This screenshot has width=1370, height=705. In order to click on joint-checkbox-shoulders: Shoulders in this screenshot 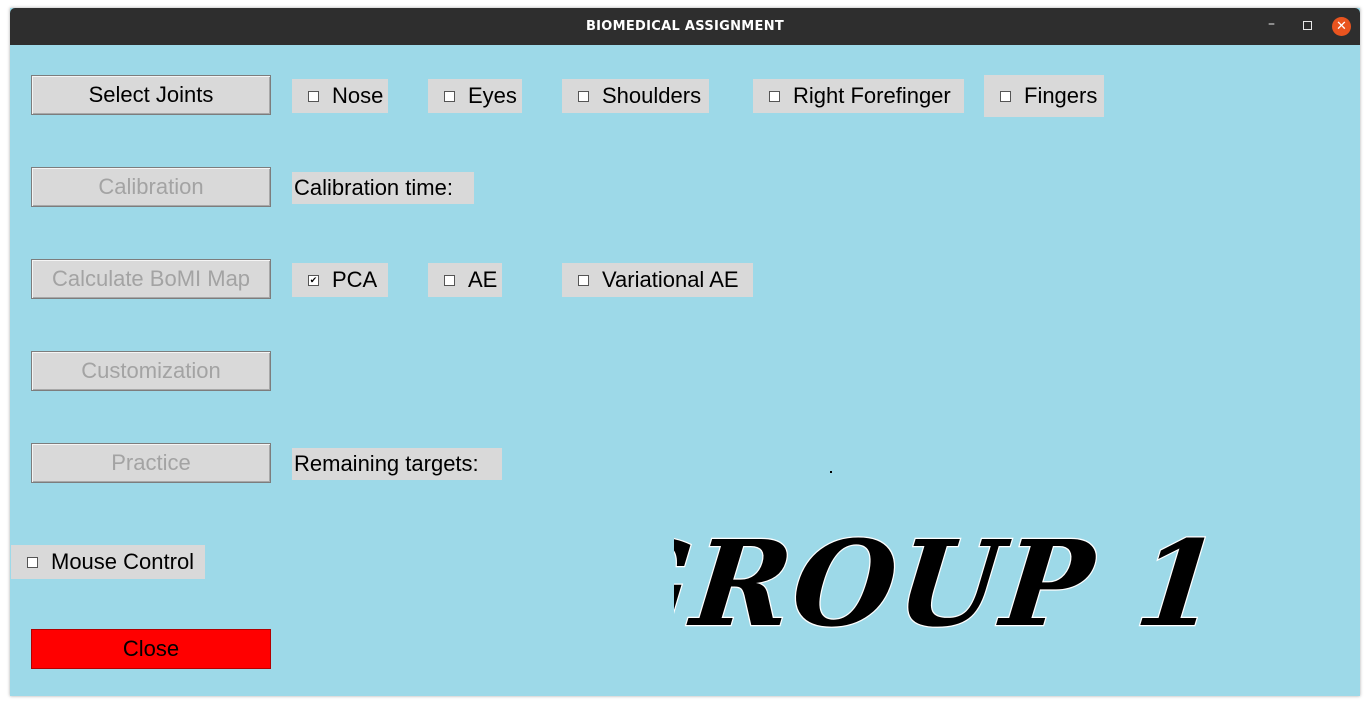, I will do `click(635, 96)`.